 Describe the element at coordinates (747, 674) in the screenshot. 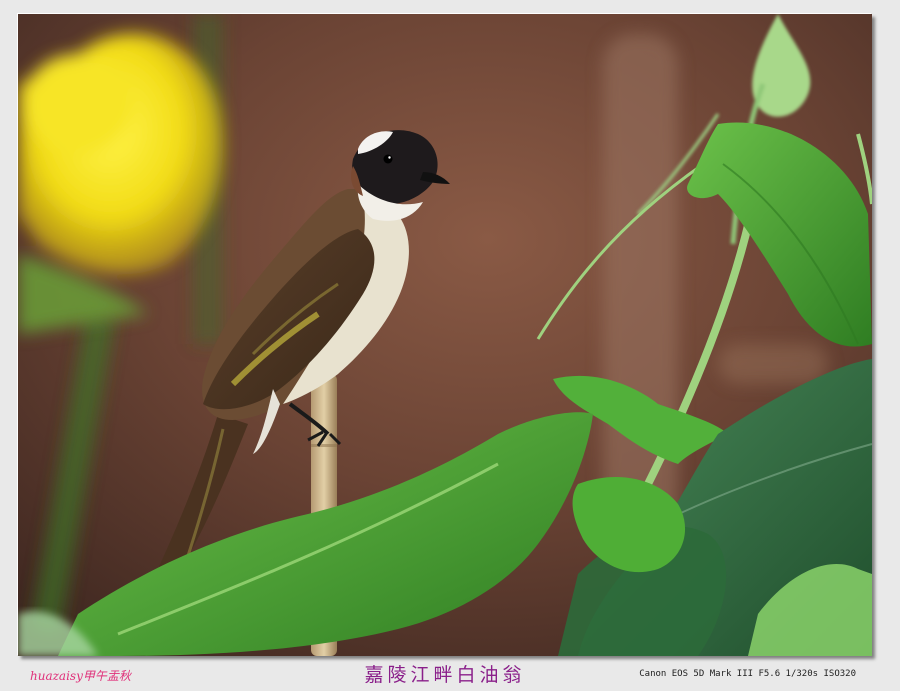

I see `exif-info: Canon EOS 5D Mark III F5.6 1/320s ISO320` at that location.